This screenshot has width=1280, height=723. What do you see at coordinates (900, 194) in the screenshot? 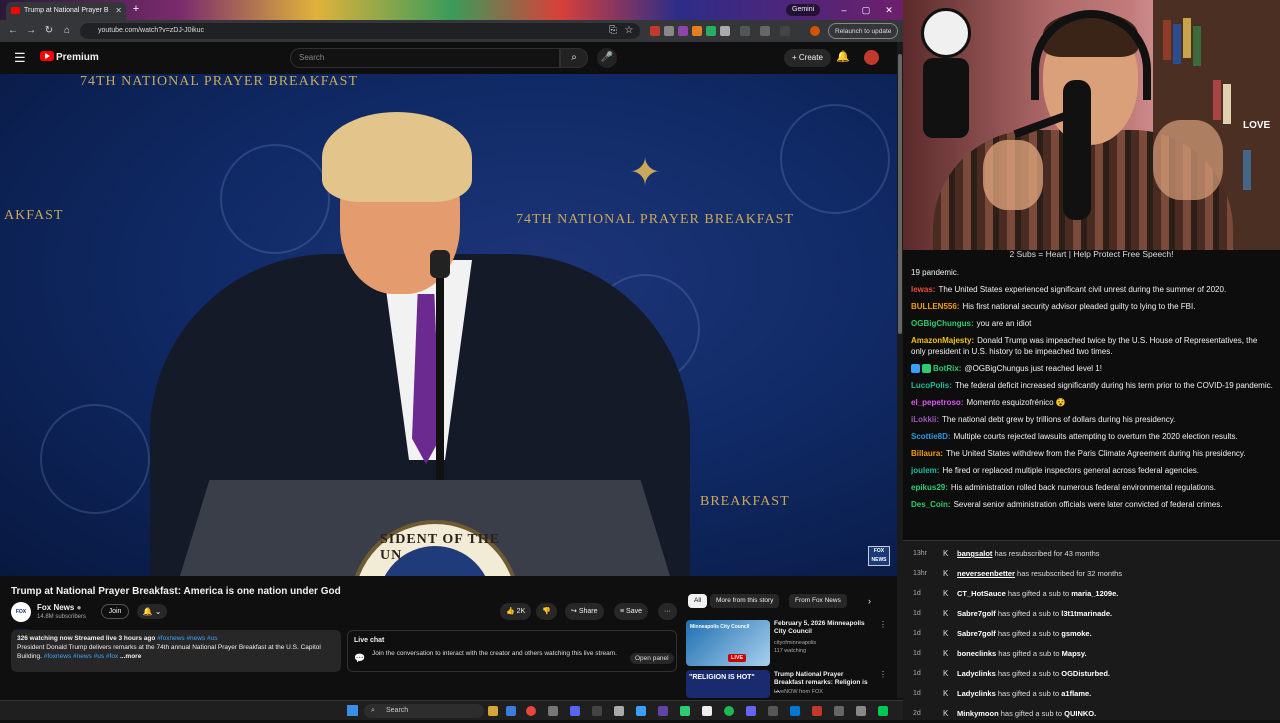
I see `scrollbar-thumb` at bounding box center [900, 194].